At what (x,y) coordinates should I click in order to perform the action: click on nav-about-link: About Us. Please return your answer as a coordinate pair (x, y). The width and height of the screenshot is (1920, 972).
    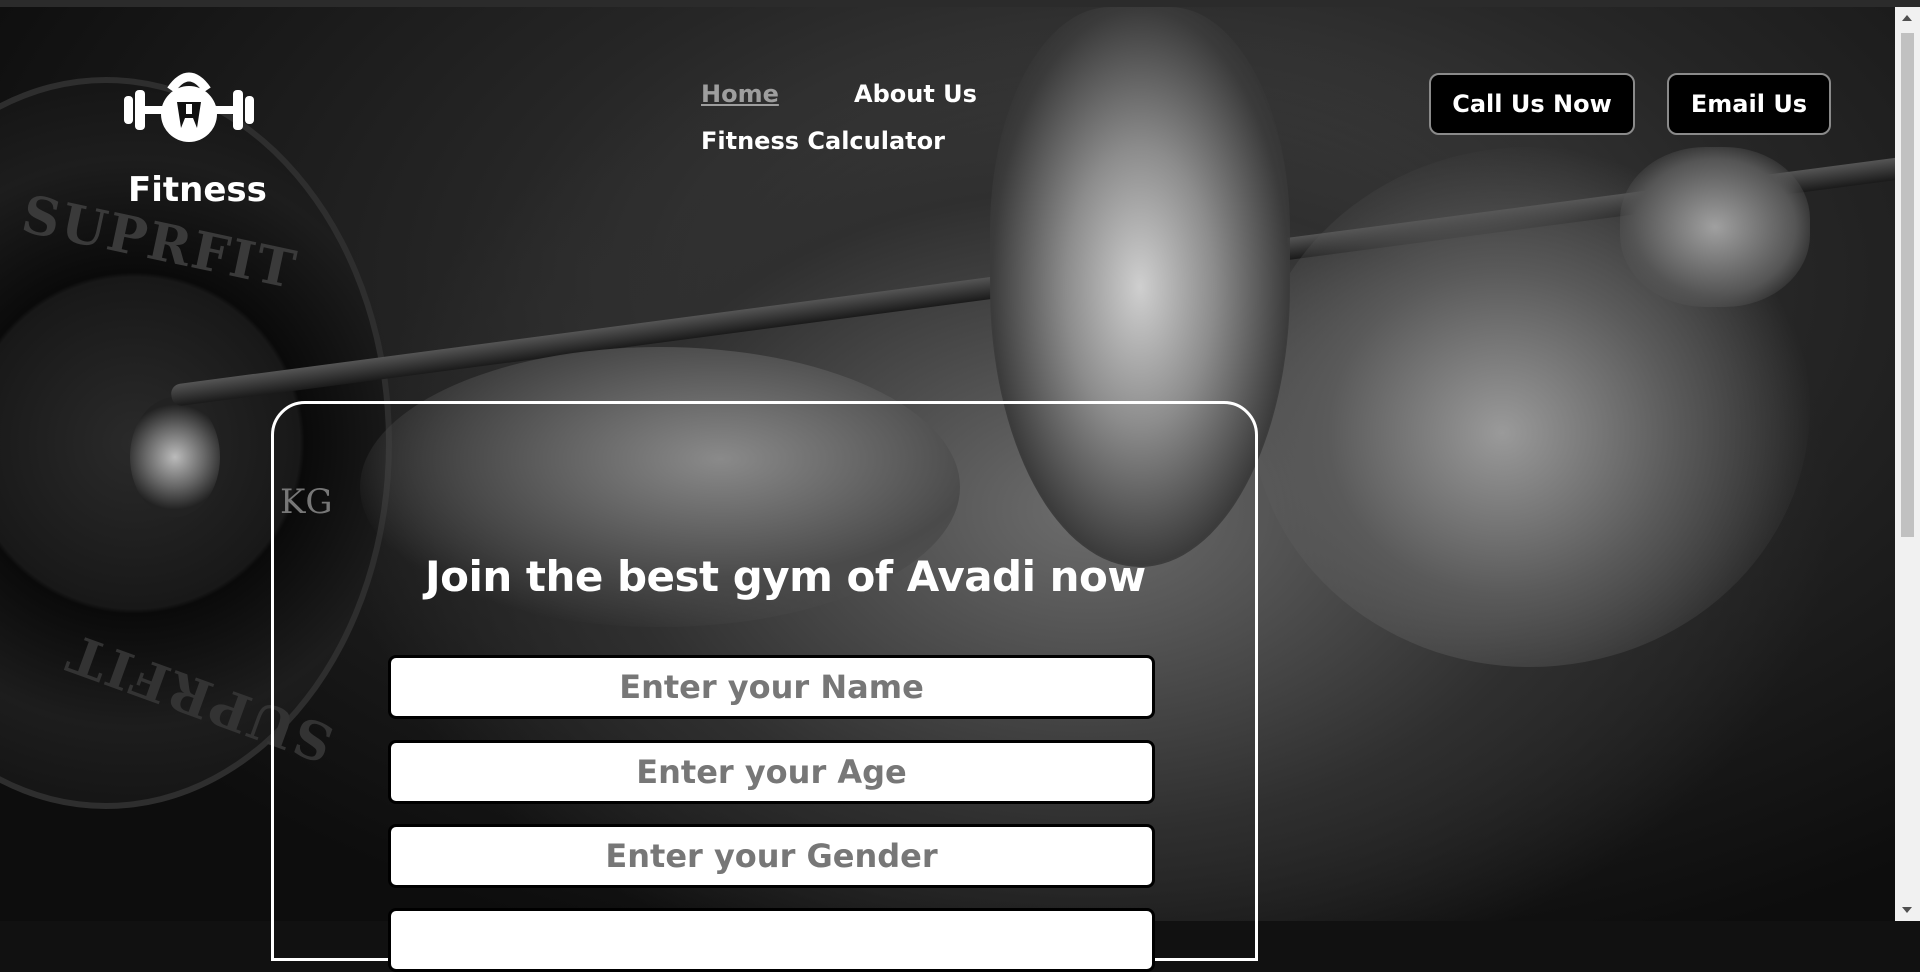
    Looking at the image, I should click on (915, 94).